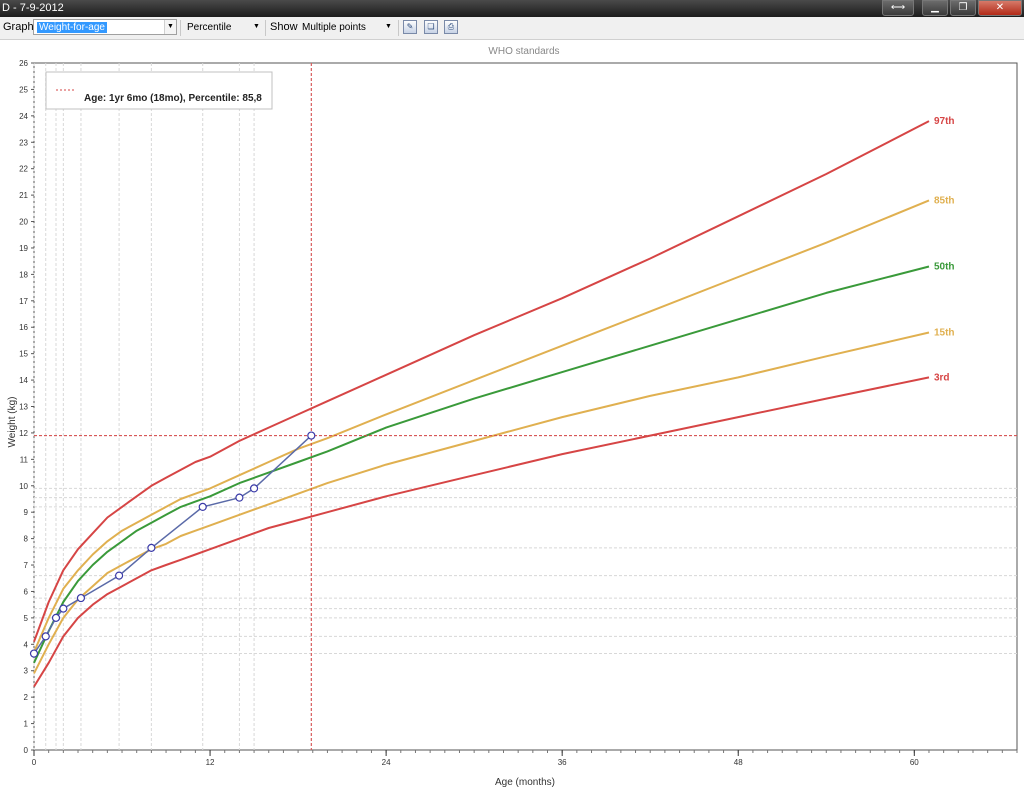  I want to click on y-tick-label: 16, so click(23, 327).